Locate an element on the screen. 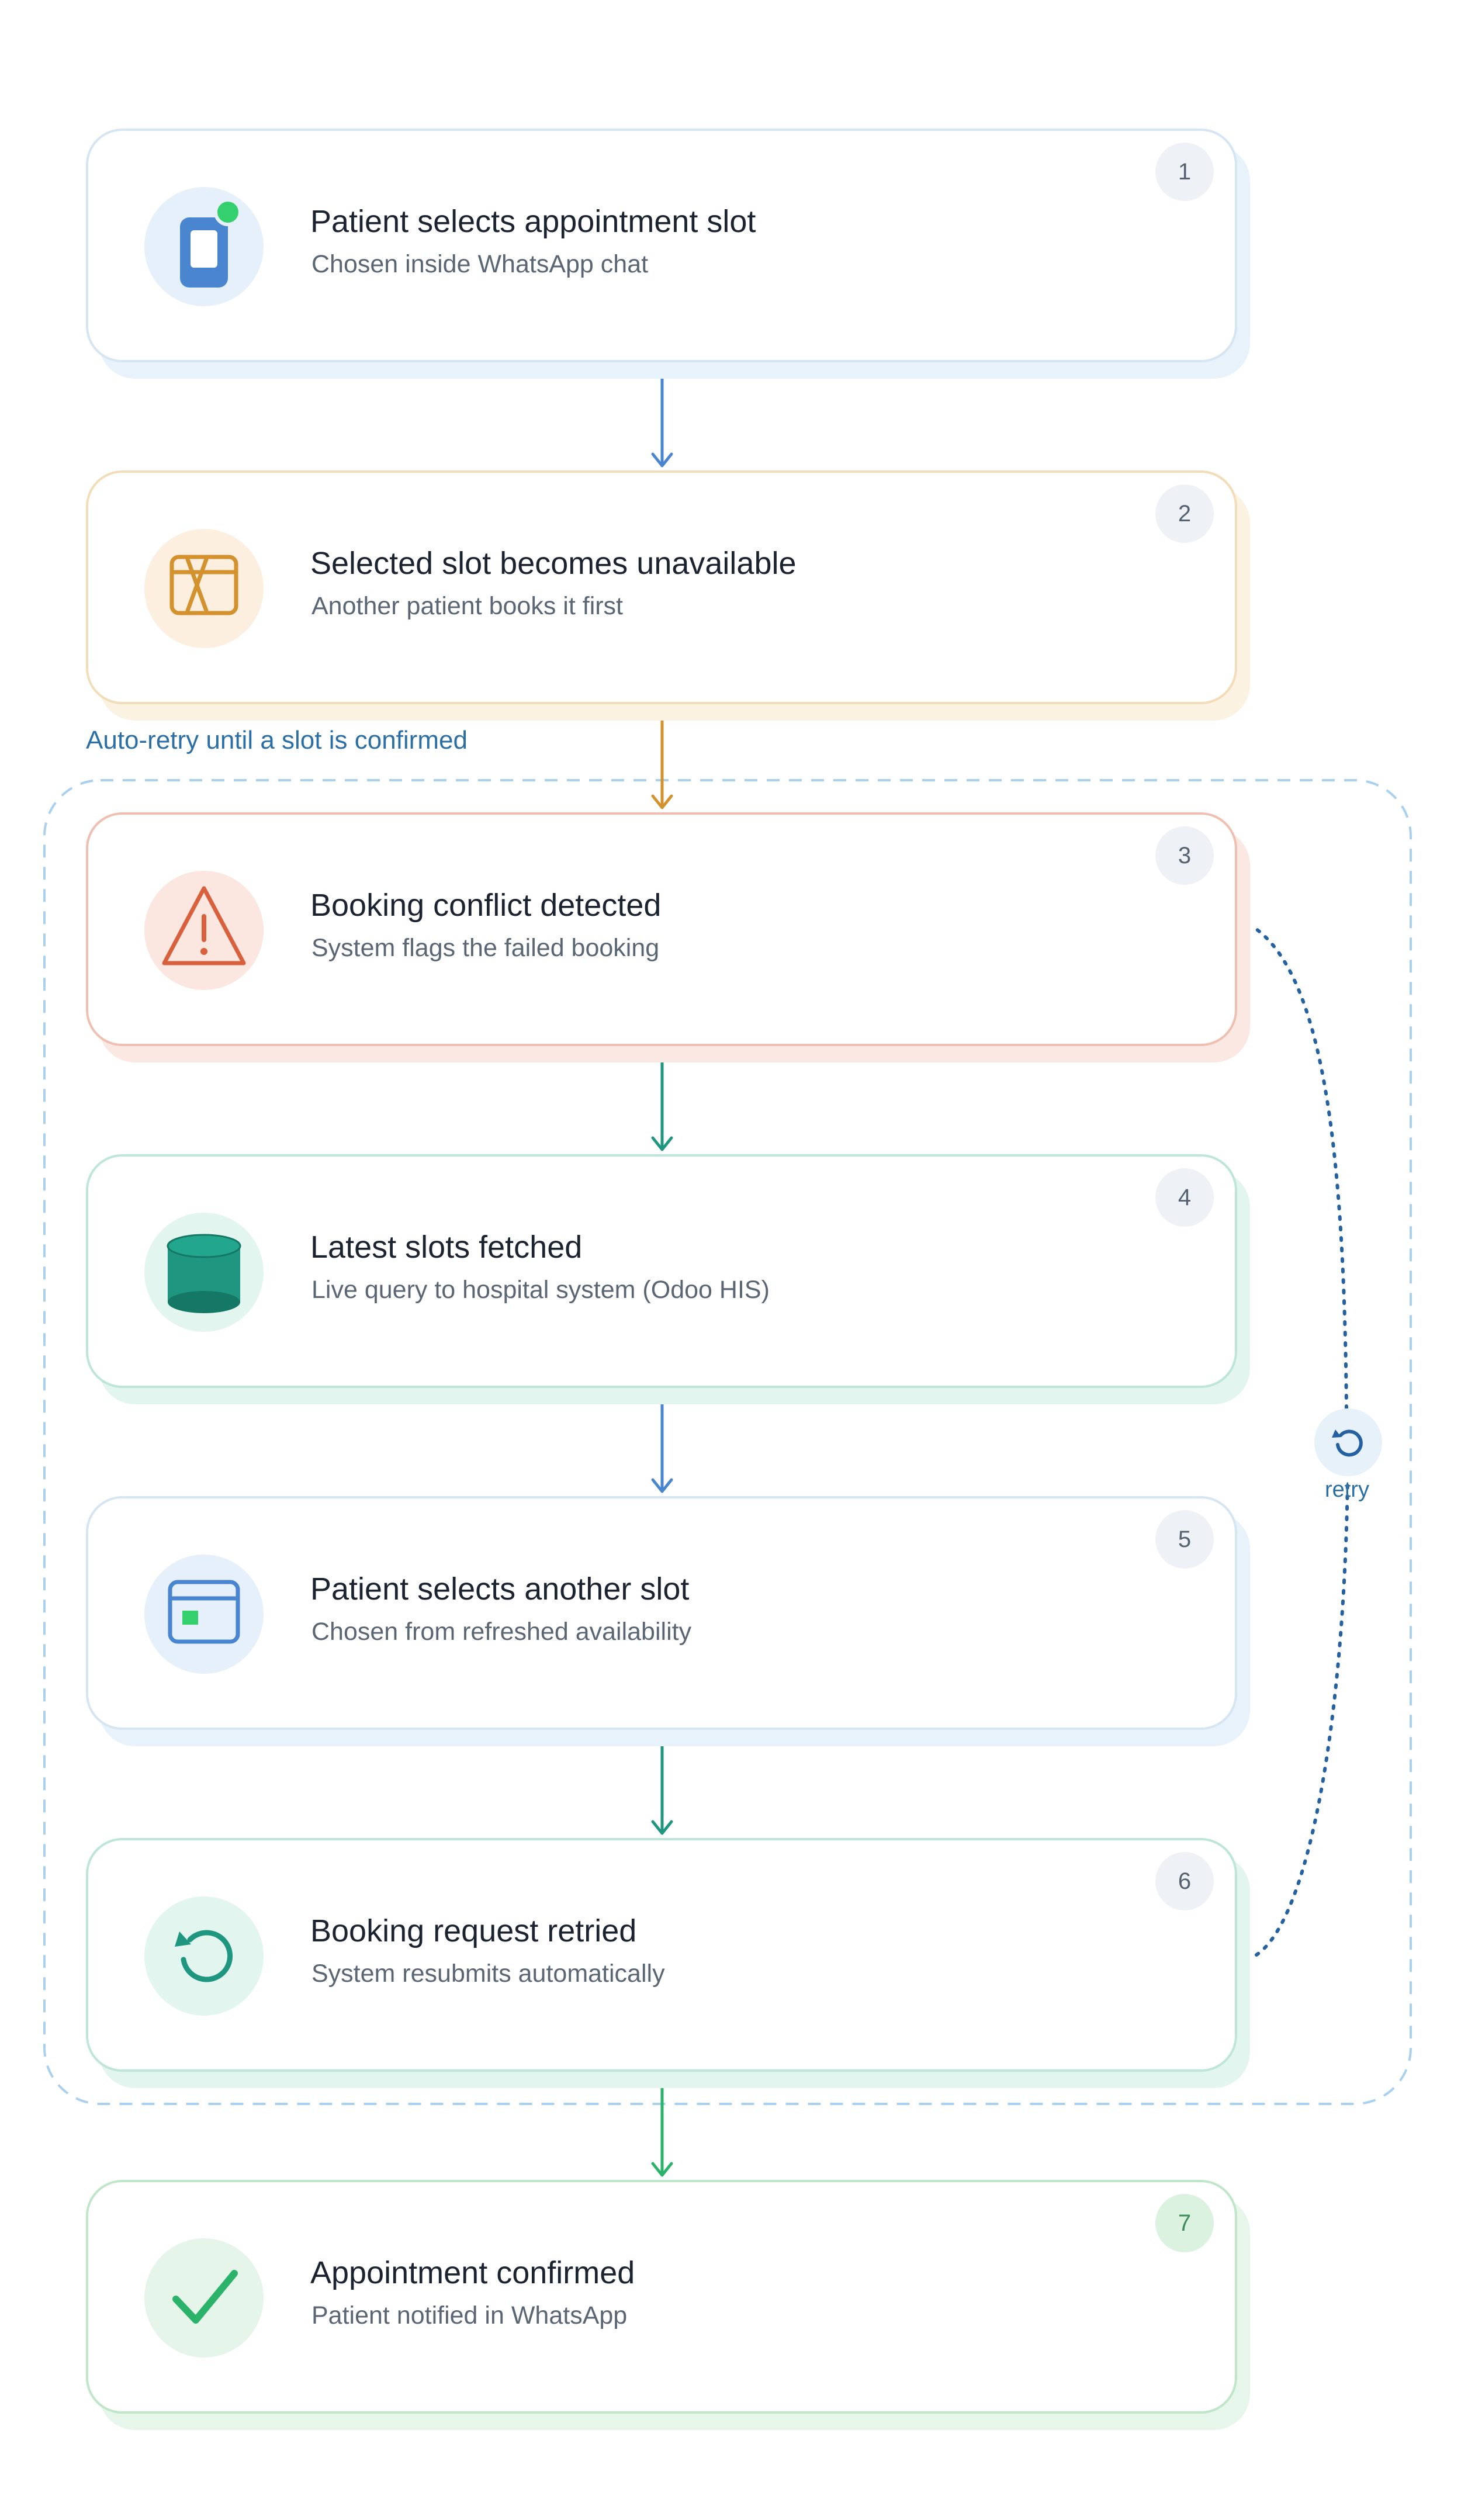 Image resolution: width=1461 pixels, height=2520 pixels. step-number-badge: 1 is located at coordinates (1184, 172).